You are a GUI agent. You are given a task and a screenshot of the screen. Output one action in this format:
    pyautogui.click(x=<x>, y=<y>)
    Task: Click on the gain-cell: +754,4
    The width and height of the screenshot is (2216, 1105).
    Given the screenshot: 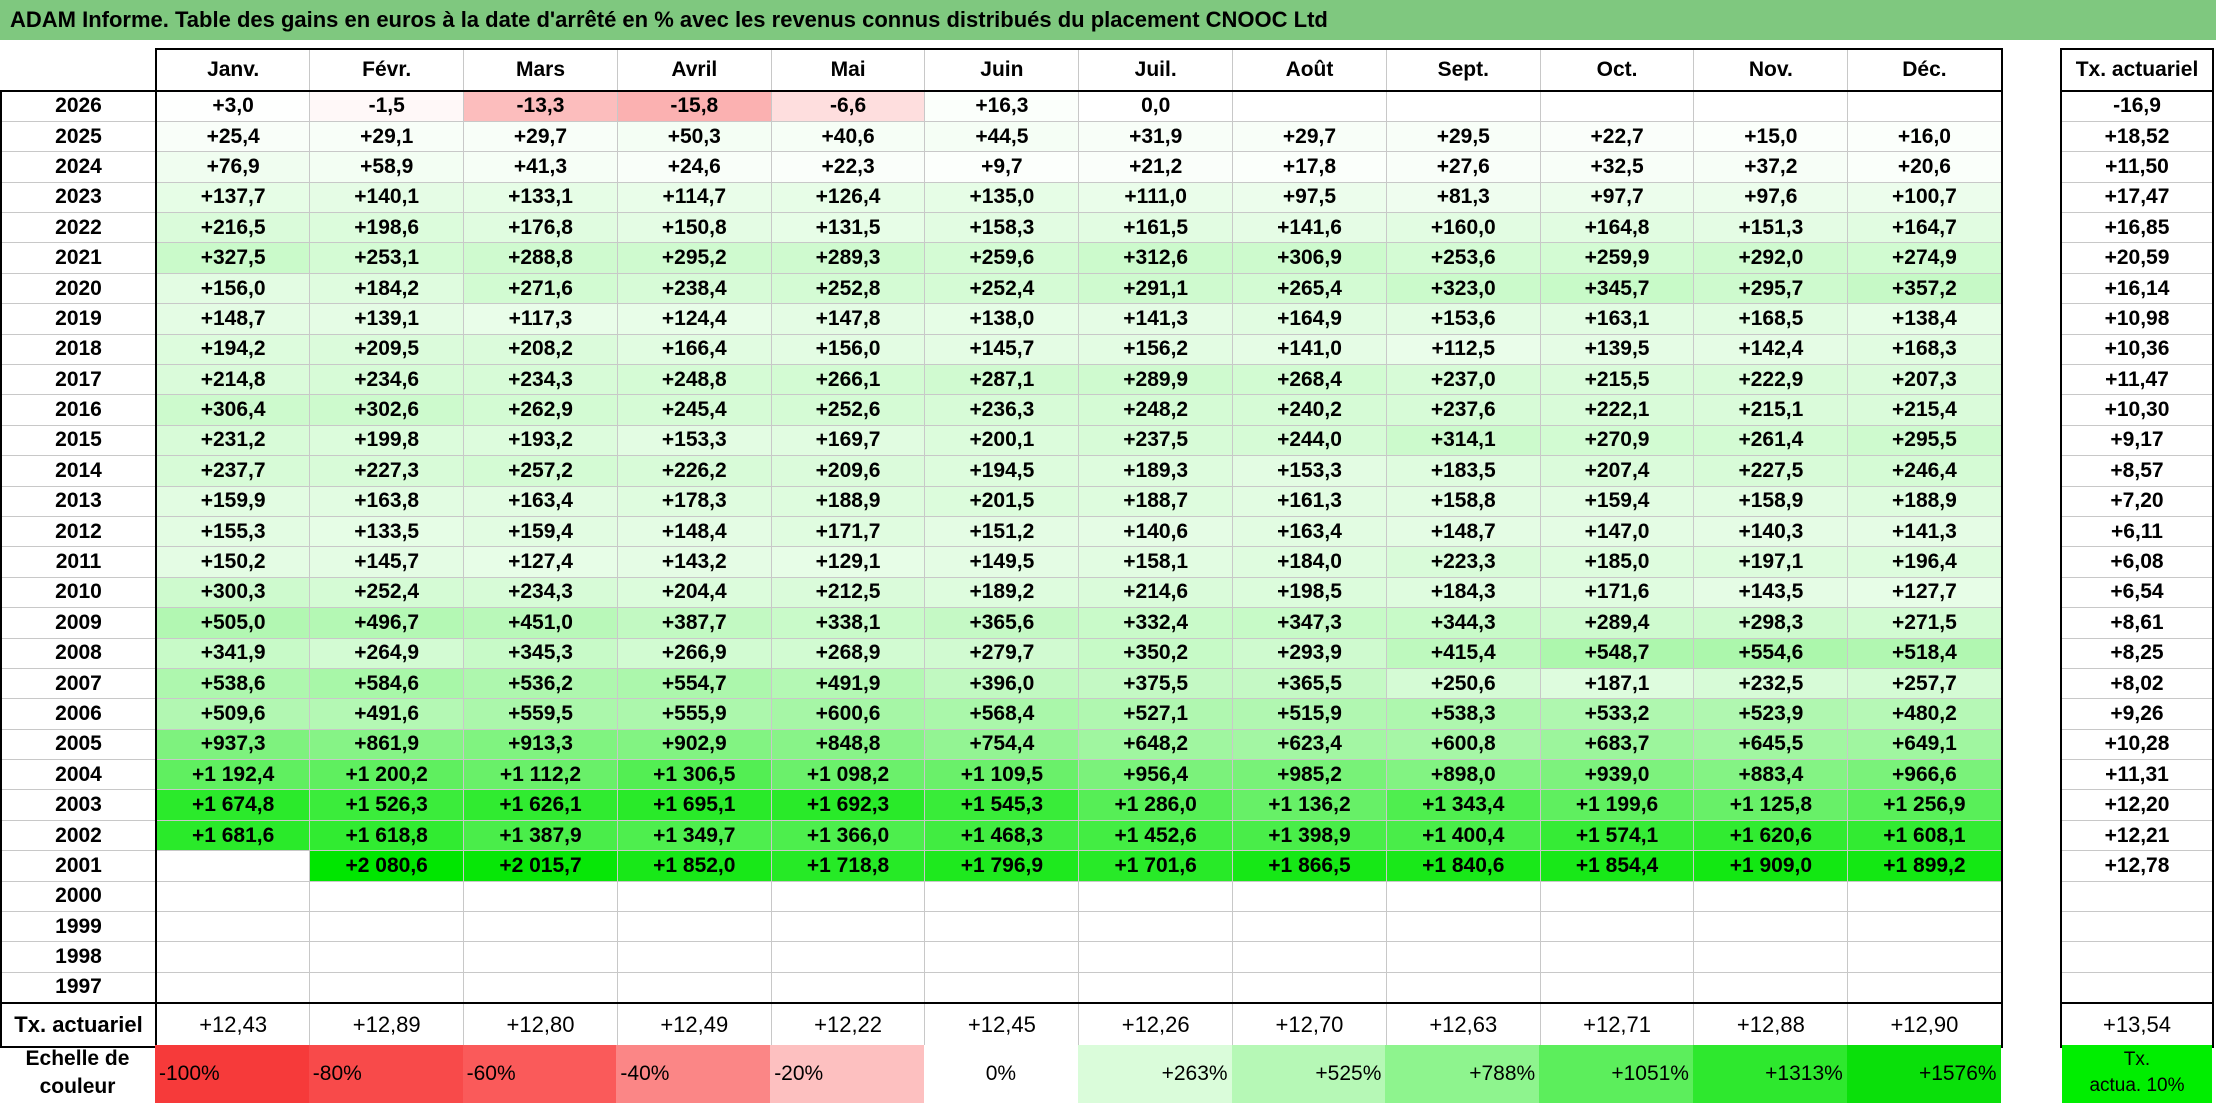 What is the action you would take?
    pyautogui.click(x=1002, y=744)
    